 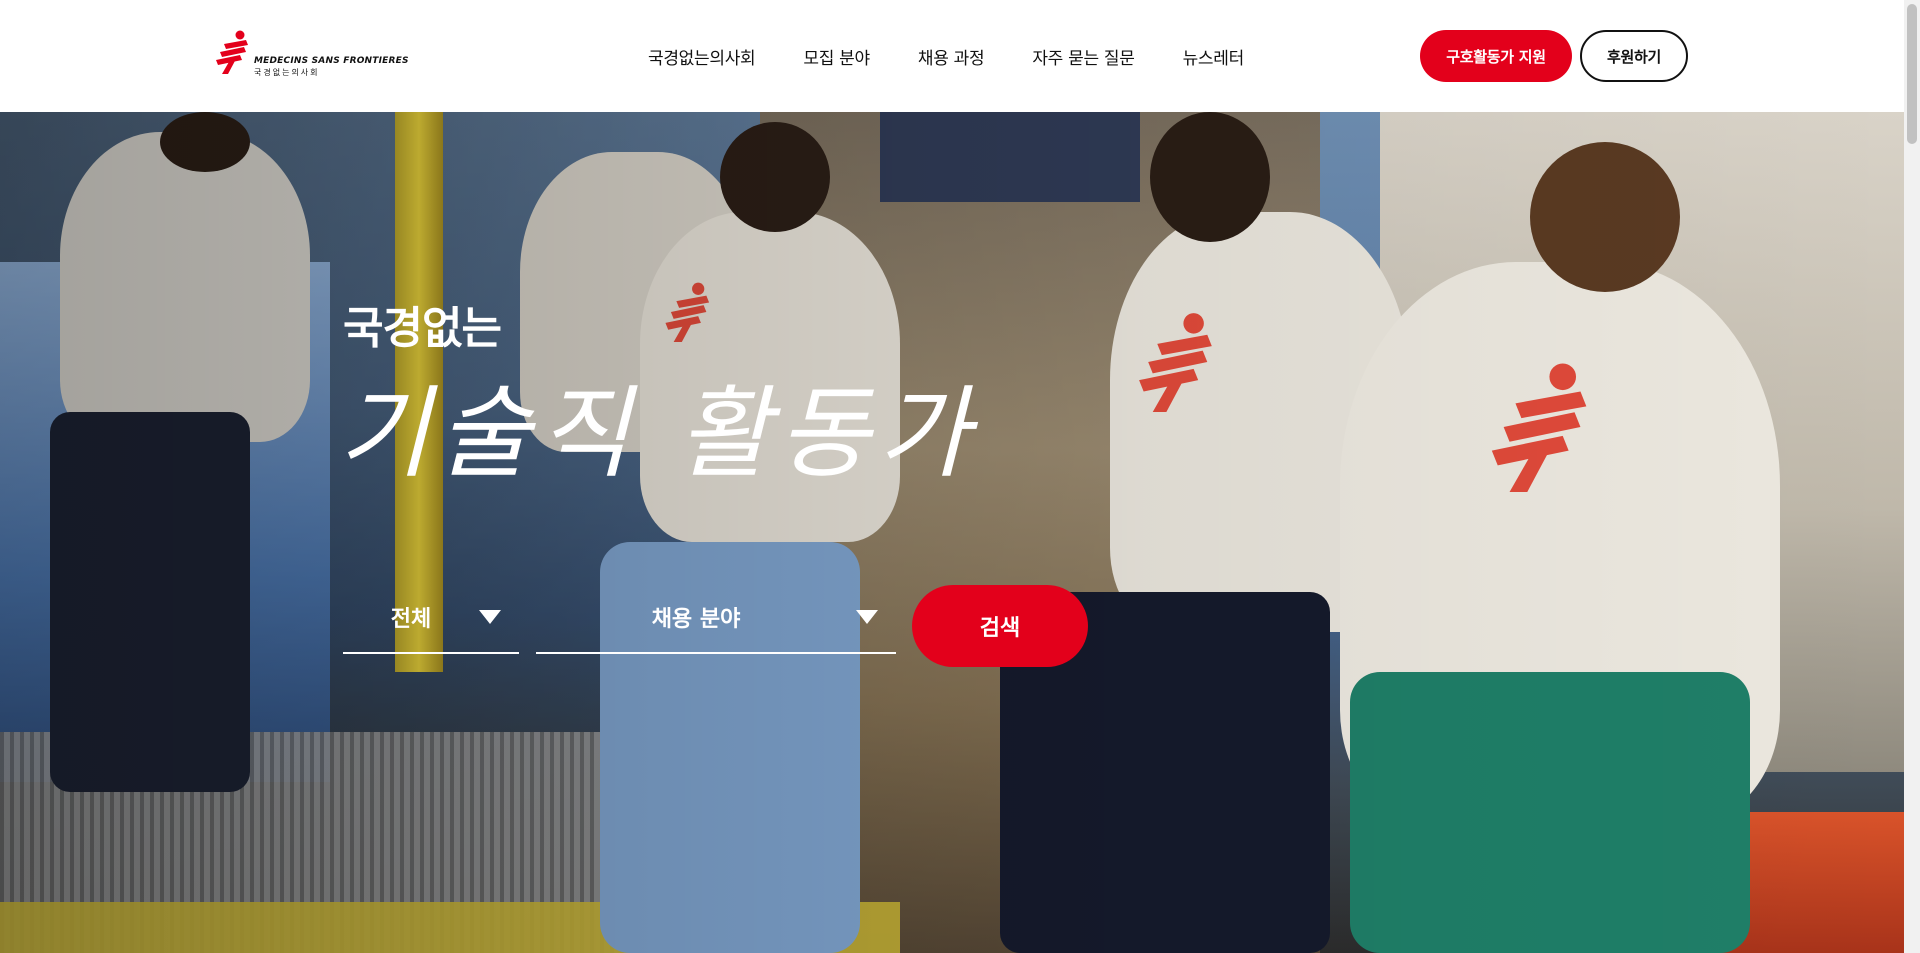 I want to click on nav-item-process: 채용 과정, so click(x=951, y=56).